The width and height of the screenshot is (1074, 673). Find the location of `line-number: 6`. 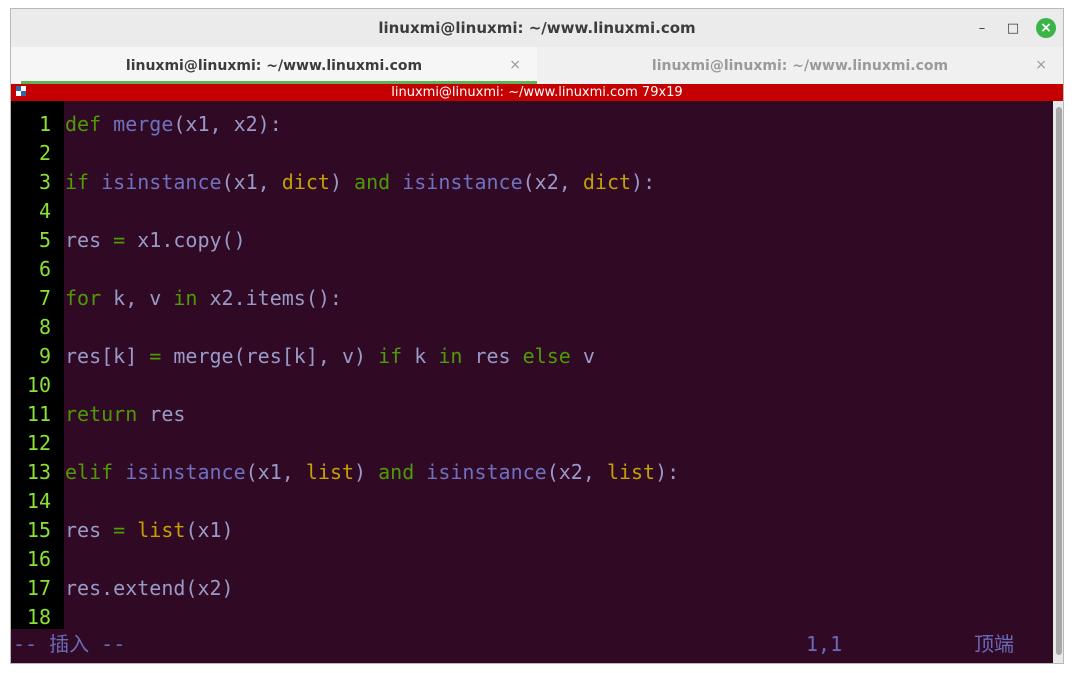

line-number: 6 is located at coordinates (44, 269).